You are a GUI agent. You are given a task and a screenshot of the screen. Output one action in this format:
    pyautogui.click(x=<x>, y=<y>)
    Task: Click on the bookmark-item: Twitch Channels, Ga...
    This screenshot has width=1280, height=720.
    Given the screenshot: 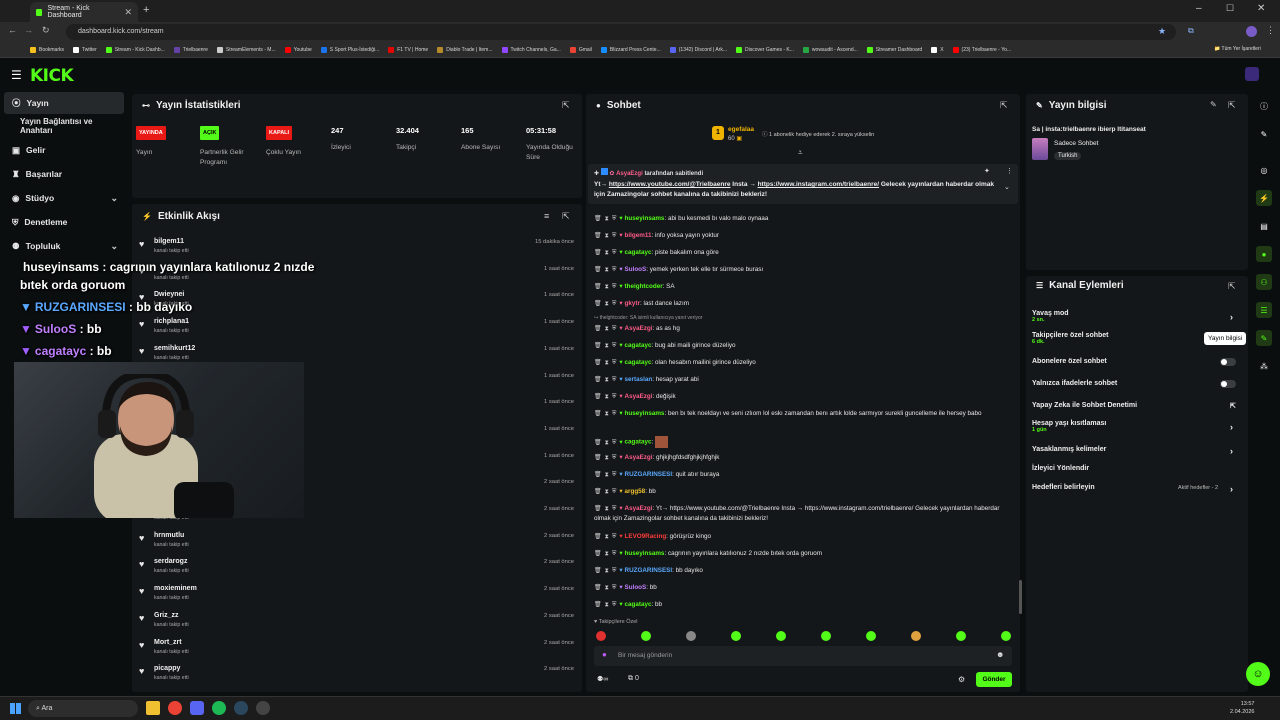 What is the action you would take?
    pyautogui.click(x=531, y=49)
    